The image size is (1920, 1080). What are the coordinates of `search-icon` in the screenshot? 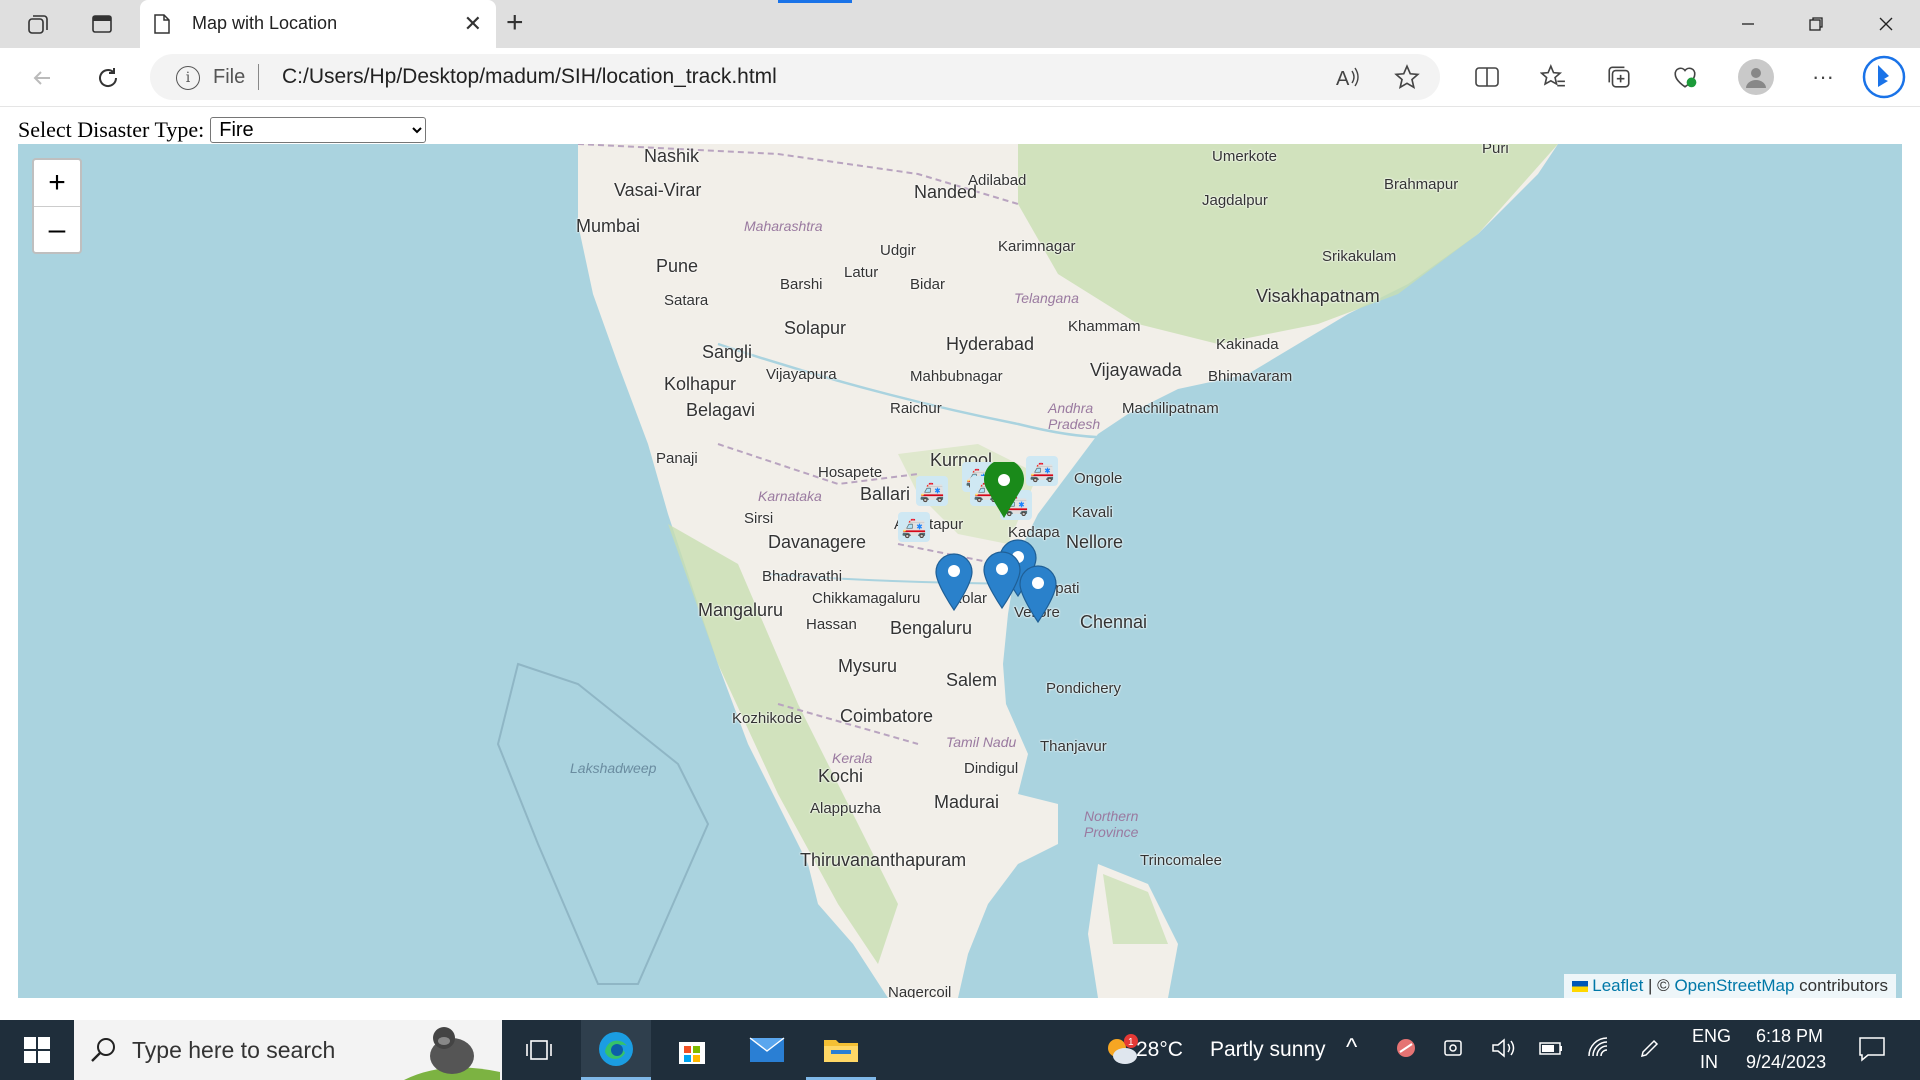 It's located at (103, 1050).